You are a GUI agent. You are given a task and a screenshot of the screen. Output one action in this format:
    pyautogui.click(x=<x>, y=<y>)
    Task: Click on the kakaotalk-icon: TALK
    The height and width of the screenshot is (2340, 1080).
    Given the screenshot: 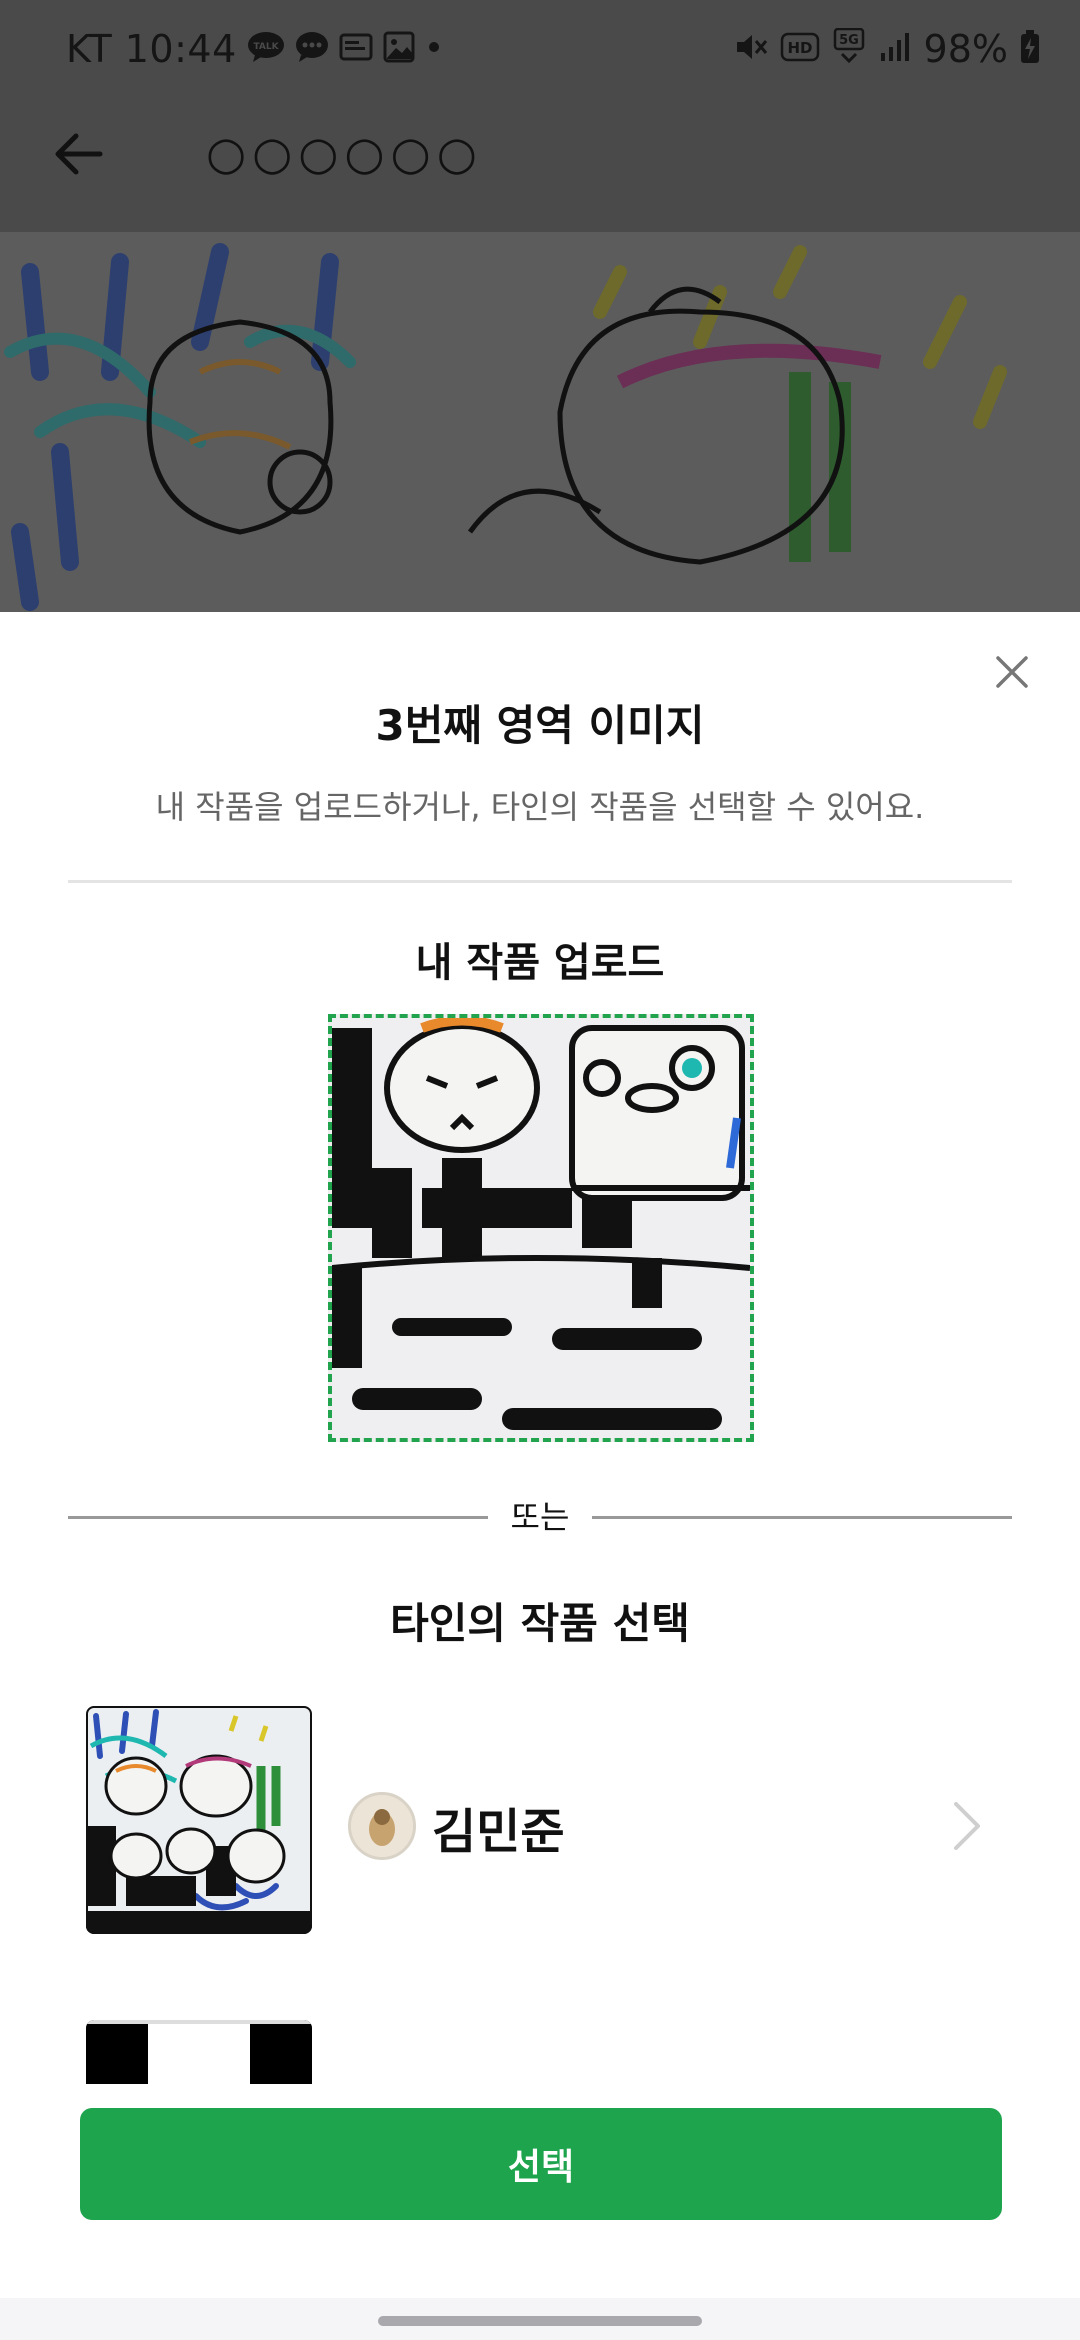 What is the action you would take?
    pyautogui.click(x=266, y=49)
    